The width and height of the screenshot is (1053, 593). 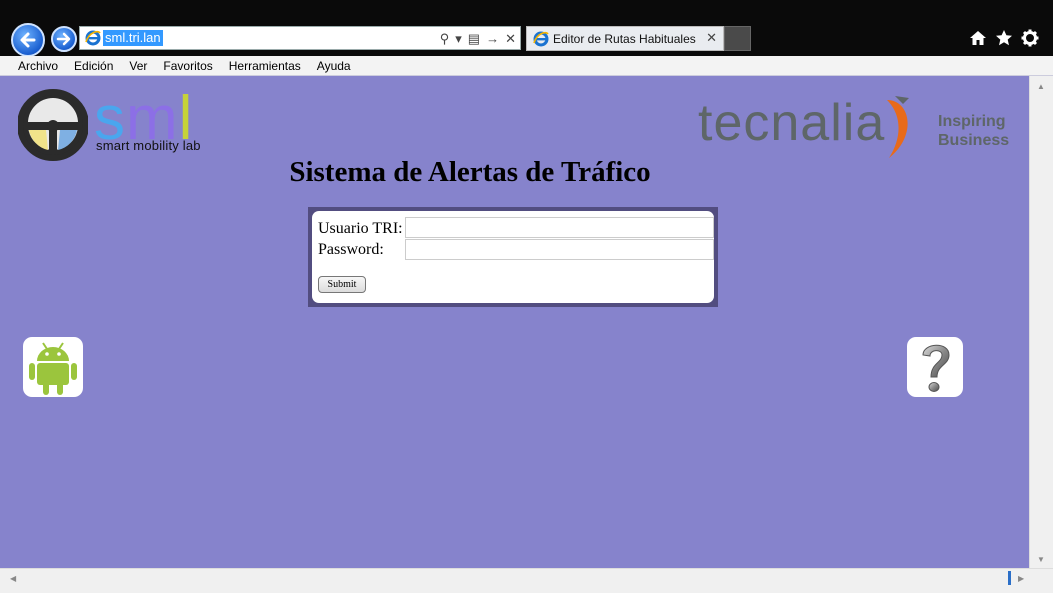 What do you see at coordinates (13, 578) in the screenshot?
I see `scroll-left-icon: ◀` at bounding box center [13, 578].